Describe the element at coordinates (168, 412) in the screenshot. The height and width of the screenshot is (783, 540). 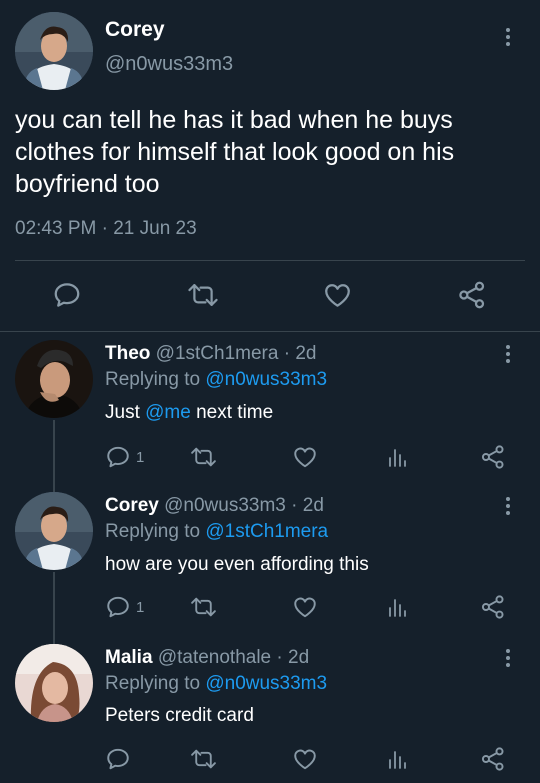
I see `mention-link: @me` at that location.